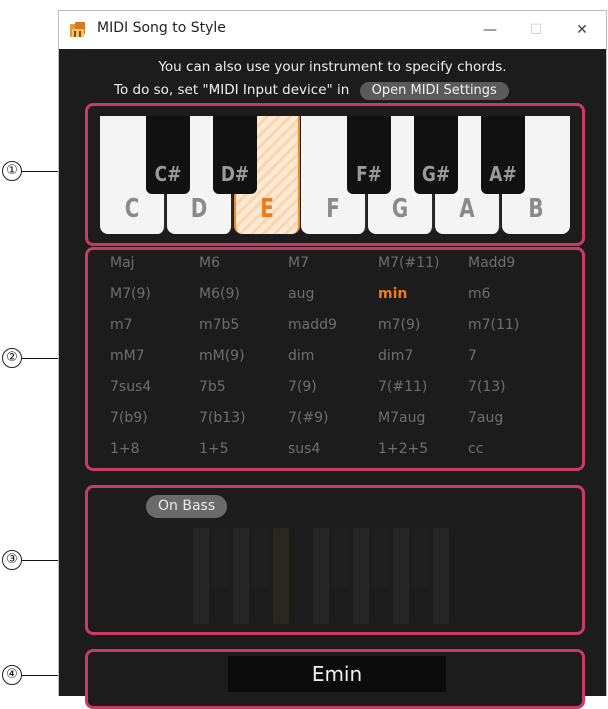  What do you see at coordinates (308, 418) in the screenshot?
I see `chord-type-option: 7(#9)` at bounding box center [308, 418].